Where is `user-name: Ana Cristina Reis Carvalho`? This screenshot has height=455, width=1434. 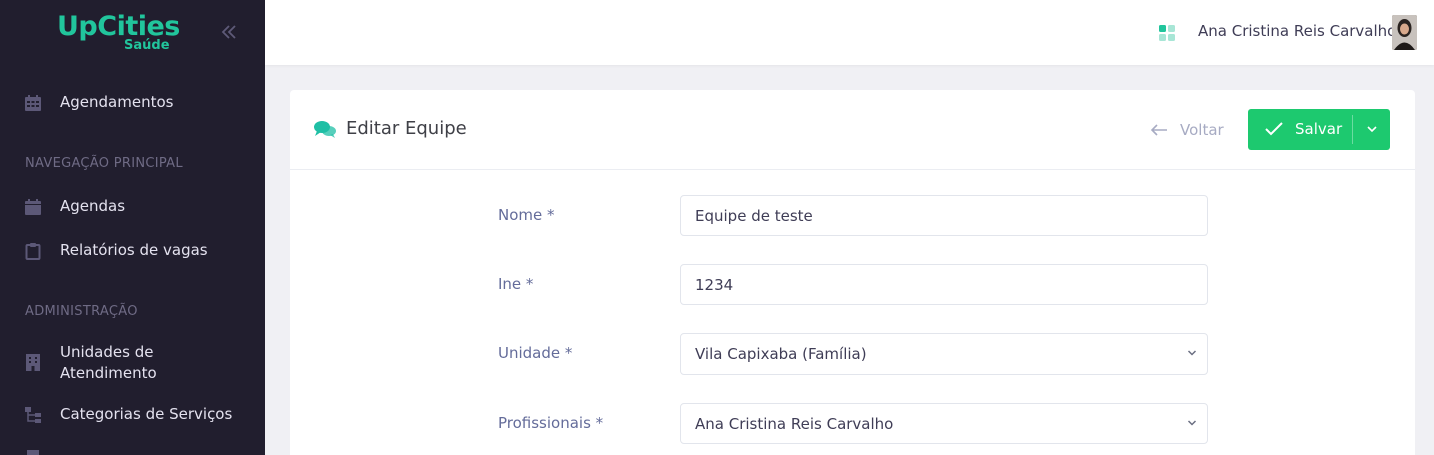 user-name: Ana Cristina Reis Carvalho is located at coordinates (1297, 31).